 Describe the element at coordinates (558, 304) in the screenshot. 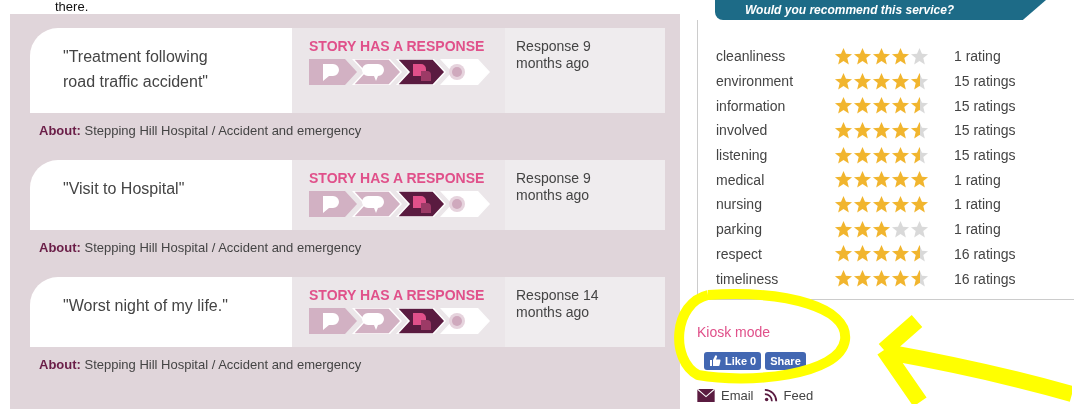

I see `response-time: Response 14 months ago` at that location.